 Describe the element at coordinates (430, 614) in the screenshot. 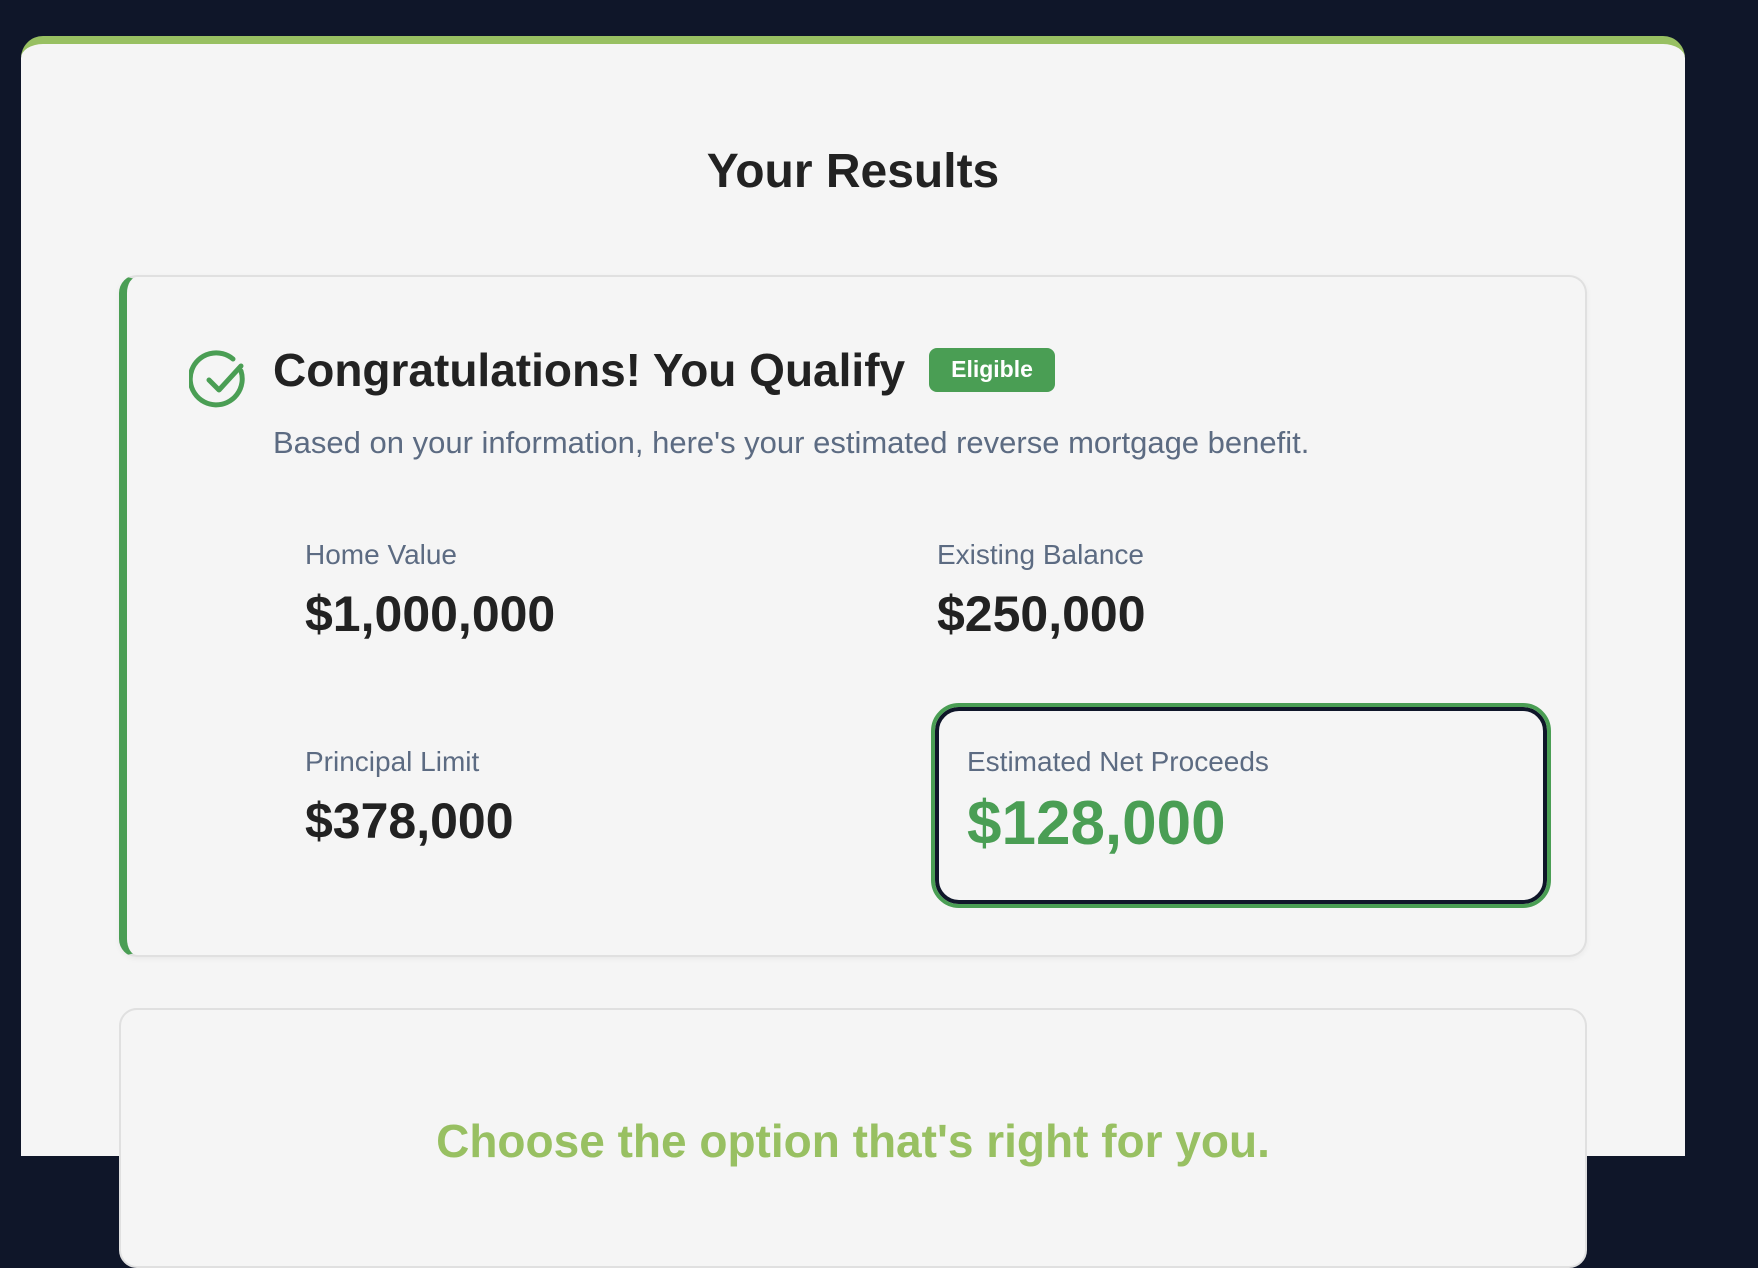

I see `home-value-amount: $1,000,000` at that location.